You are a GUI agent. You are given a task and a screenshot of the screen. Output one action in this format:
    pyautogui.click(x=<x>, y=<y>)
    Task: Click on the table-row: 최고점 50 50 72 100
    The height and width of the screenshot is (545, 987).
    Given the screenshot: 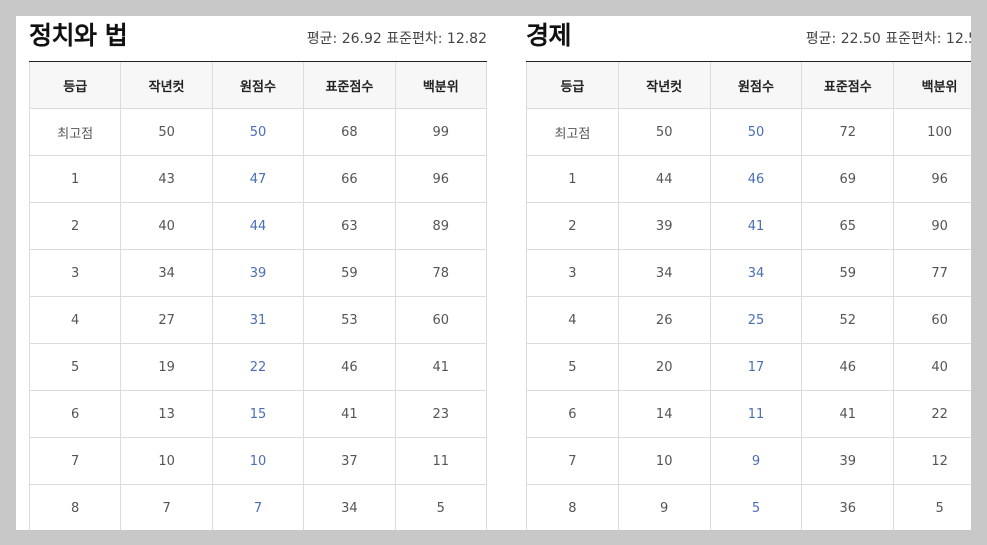 What is the action you would take?
    pyautogui.click(x=748, y=132)
    